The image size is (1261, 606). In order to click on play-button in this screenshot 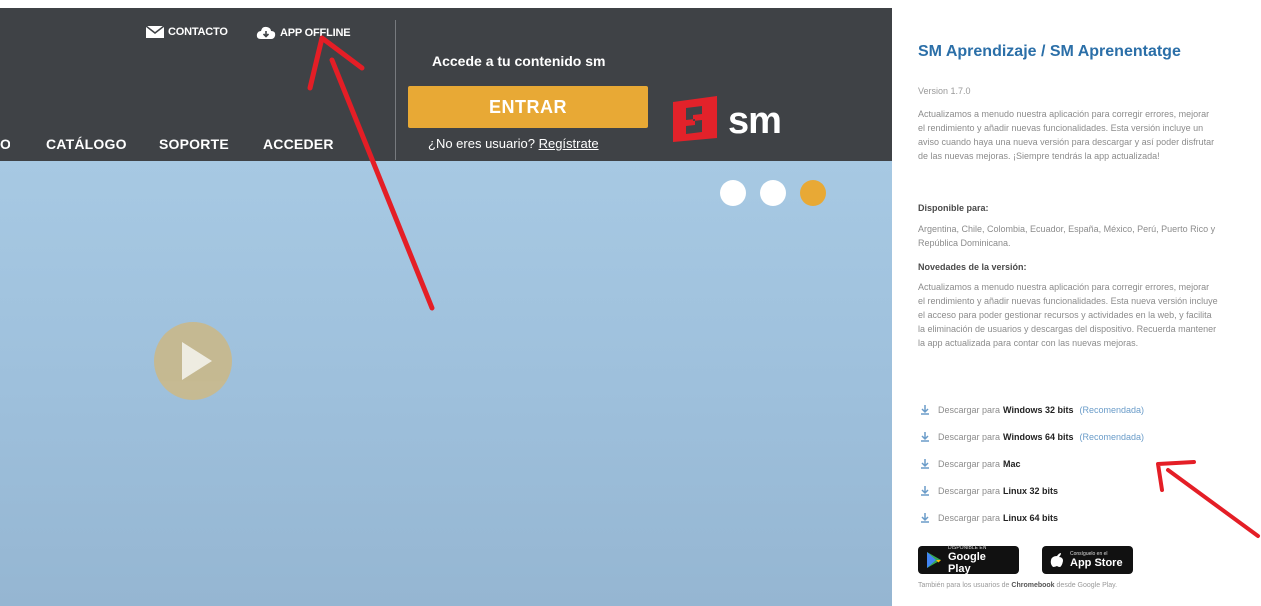, I will do `click(193, 361)`.